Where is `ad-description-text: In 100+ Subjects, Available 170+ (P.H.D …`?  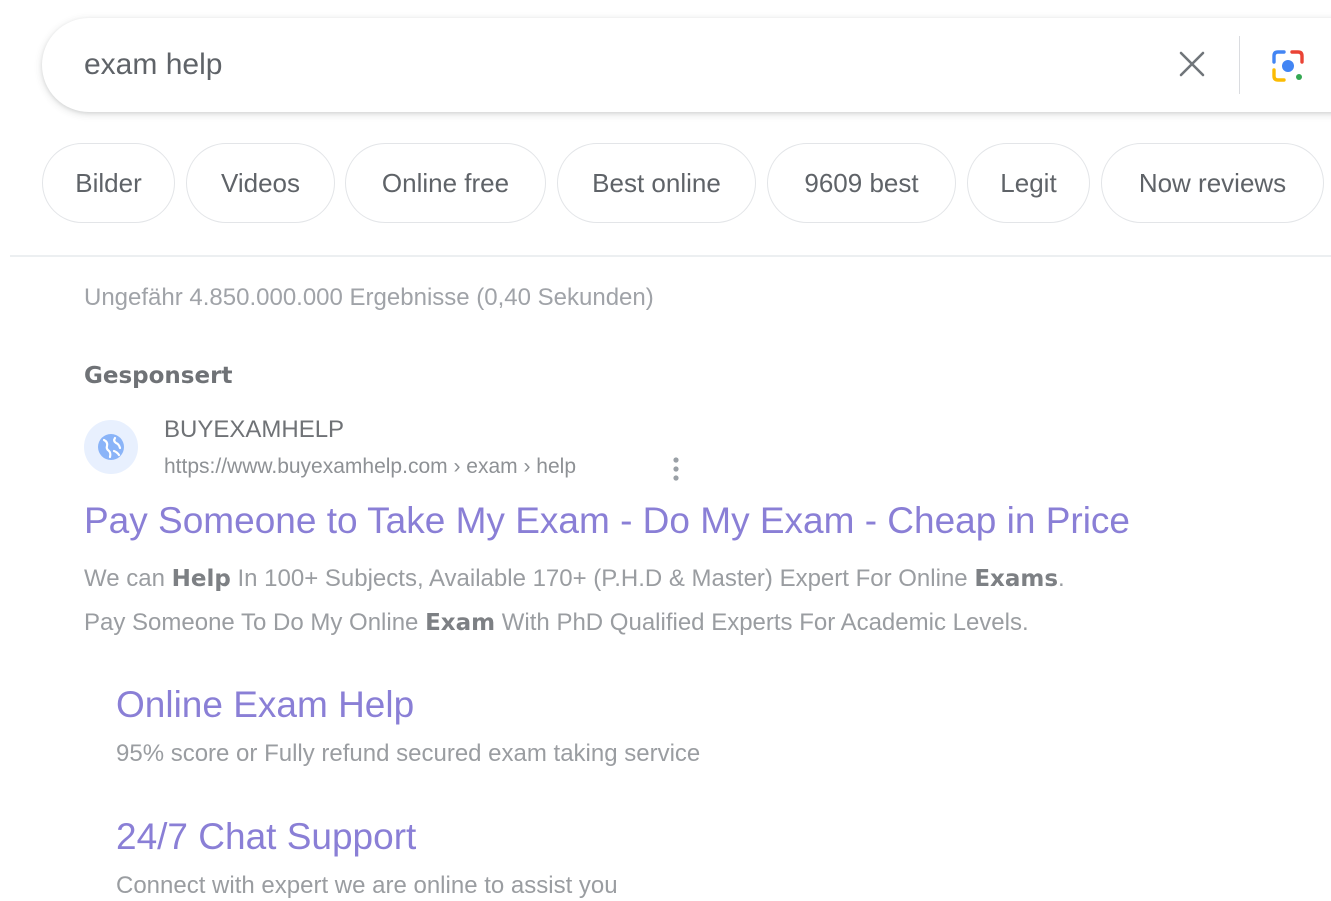
ad-description-text: In 100+ Subjects, Available 170+ (P.H.D … is located at coordinates (602, 578).